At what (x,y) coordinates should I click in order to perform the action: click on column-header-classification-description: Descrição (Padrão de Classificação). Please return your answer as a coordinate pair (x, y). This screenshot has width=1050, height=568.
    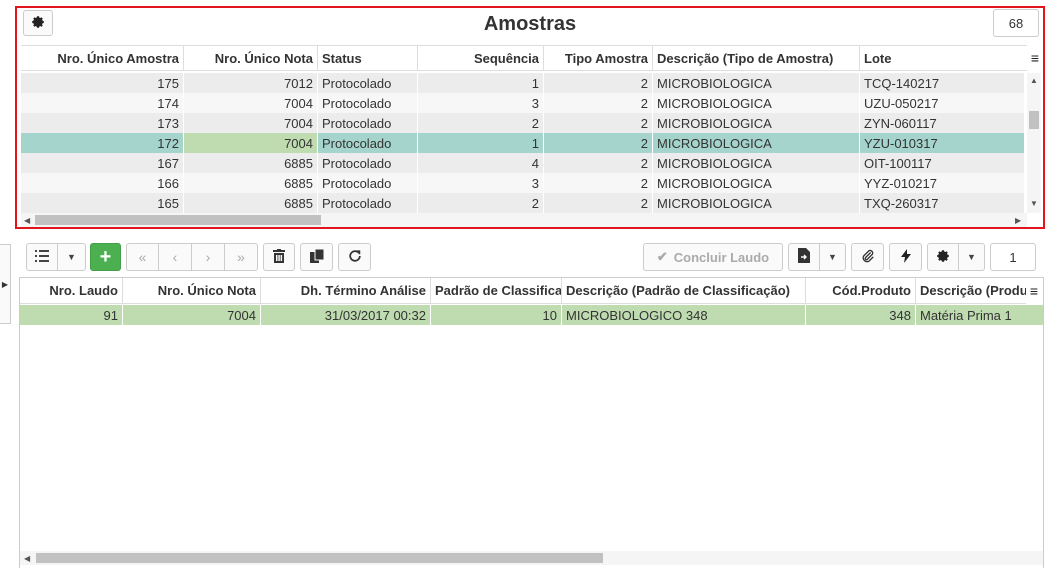
    Looking at the image, I should click on (684, 290).